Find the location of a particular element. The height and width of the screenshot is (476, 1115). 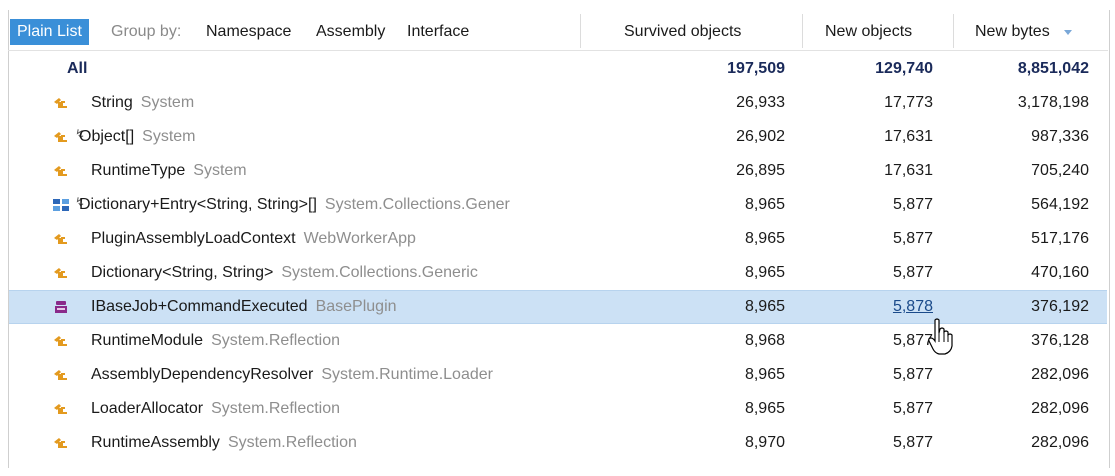

new-bytes-value: 8,851,042 is located at coordinates (1053, 68).